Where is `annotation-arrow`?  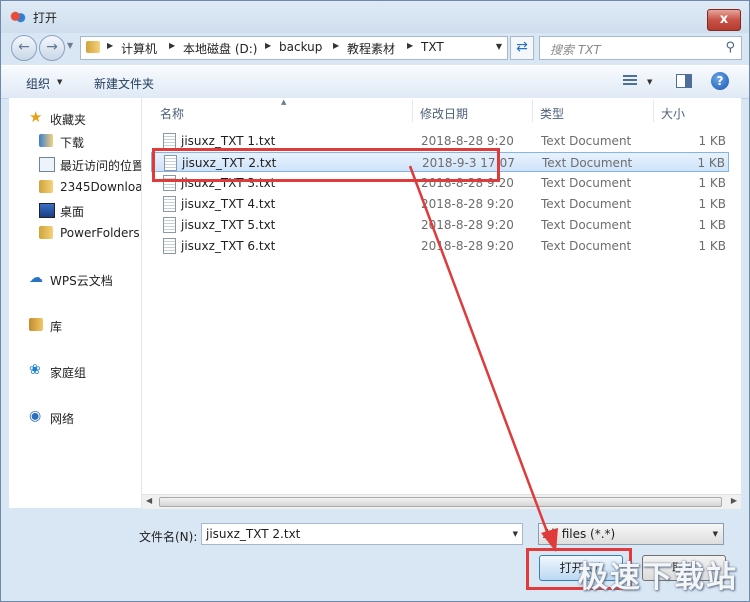 annotation-arrow is located at coordinates (483, 358).